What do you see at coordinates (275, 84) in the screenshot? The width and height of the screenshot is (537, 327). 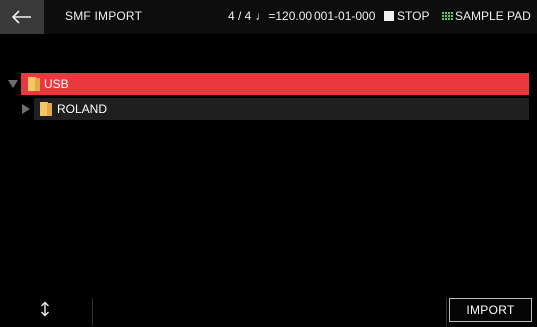 I see `selection-highlight` at bounding box center [275, 84].